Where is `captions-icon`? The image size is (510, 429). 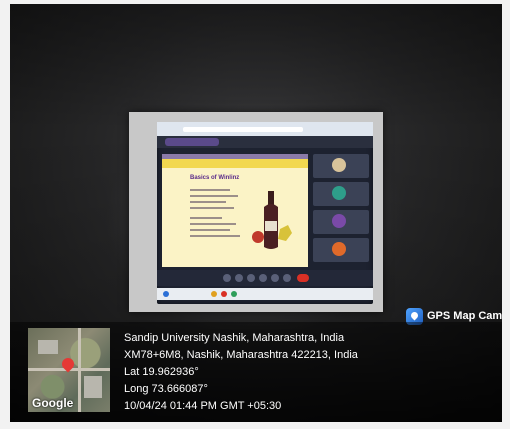
captions-icon is located at coordinates (251, 278).